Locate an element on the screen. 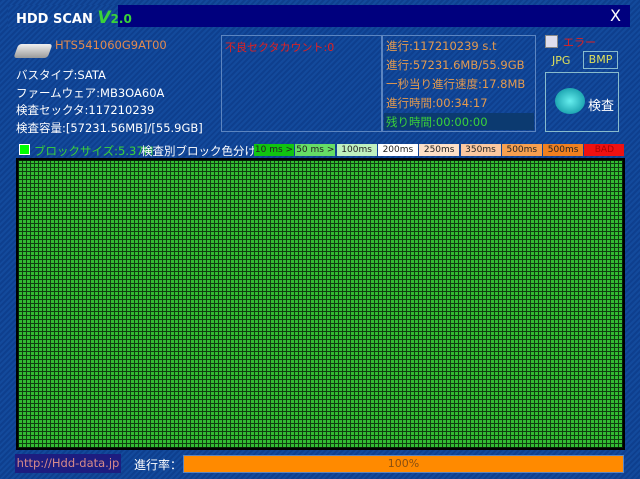  legend-item: 250ms > is located at coordinates (439, 155).